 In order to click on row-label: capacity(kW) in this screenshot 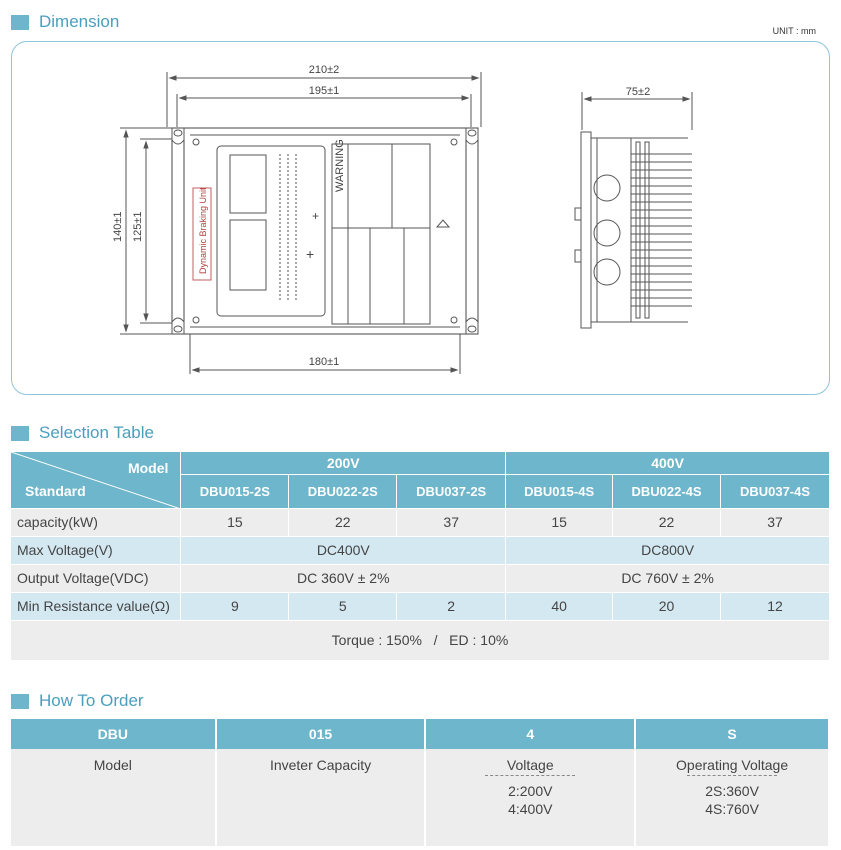, I will do `click(96, 522)`.